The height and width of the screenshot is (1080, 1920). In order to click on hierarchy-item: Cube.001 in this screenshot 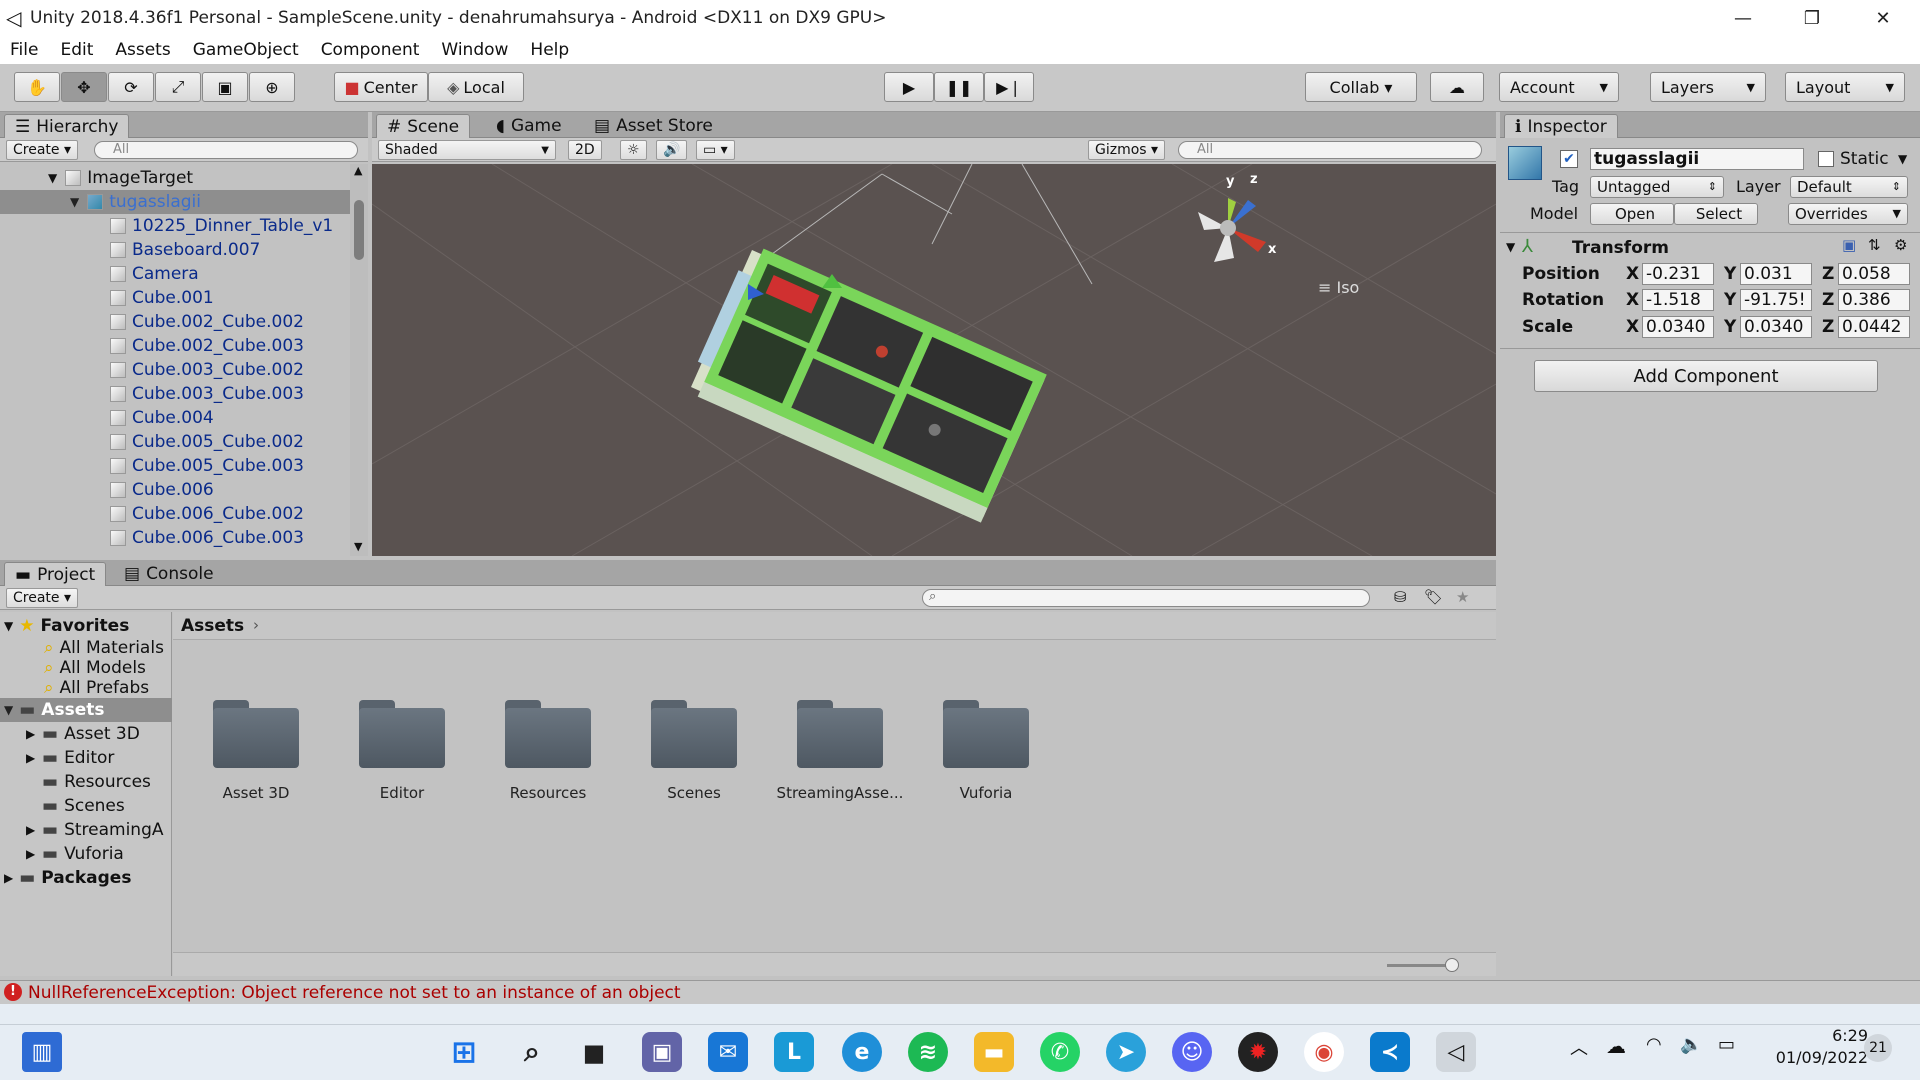, I will do `click(162, 298)`.